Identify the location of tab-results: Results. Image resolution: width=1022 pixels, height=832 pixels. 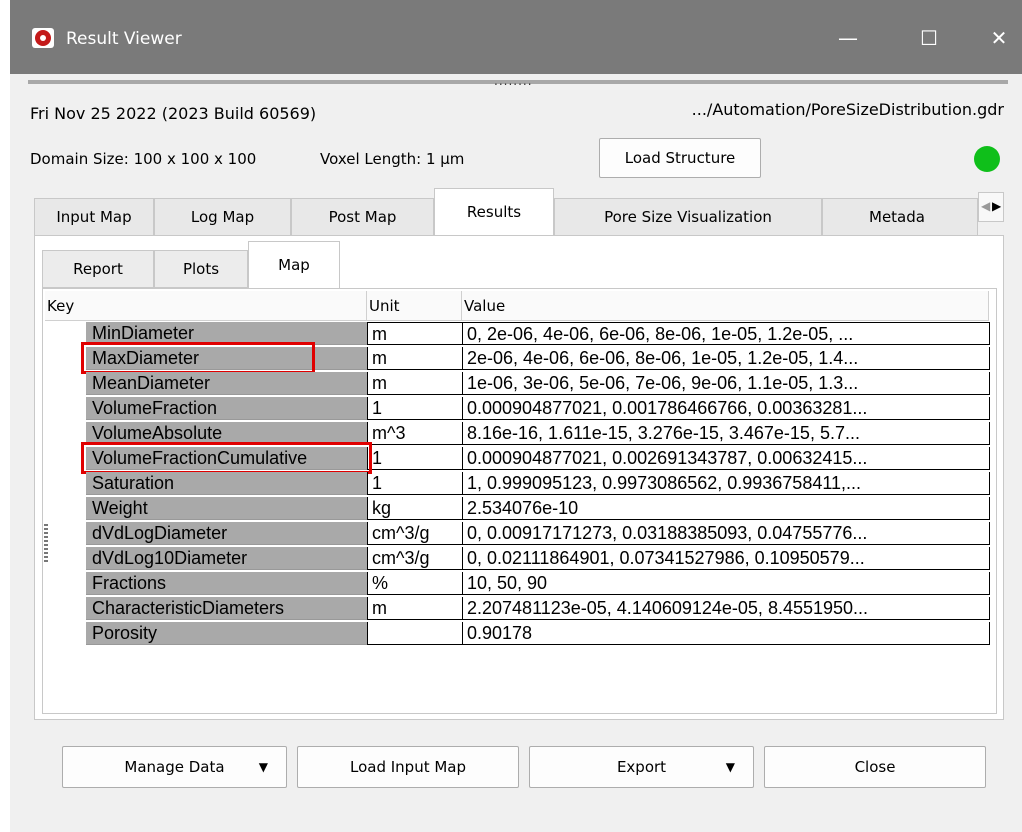
(494, 212).